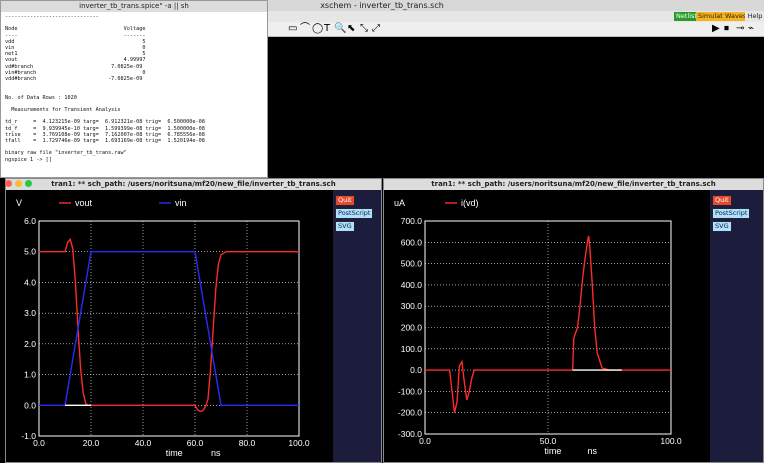 The image size is (764, 463). What do you see at coordinates (327, 29) in the screenshot?
I see `text-icon: T` at bounding box center [327, 29].